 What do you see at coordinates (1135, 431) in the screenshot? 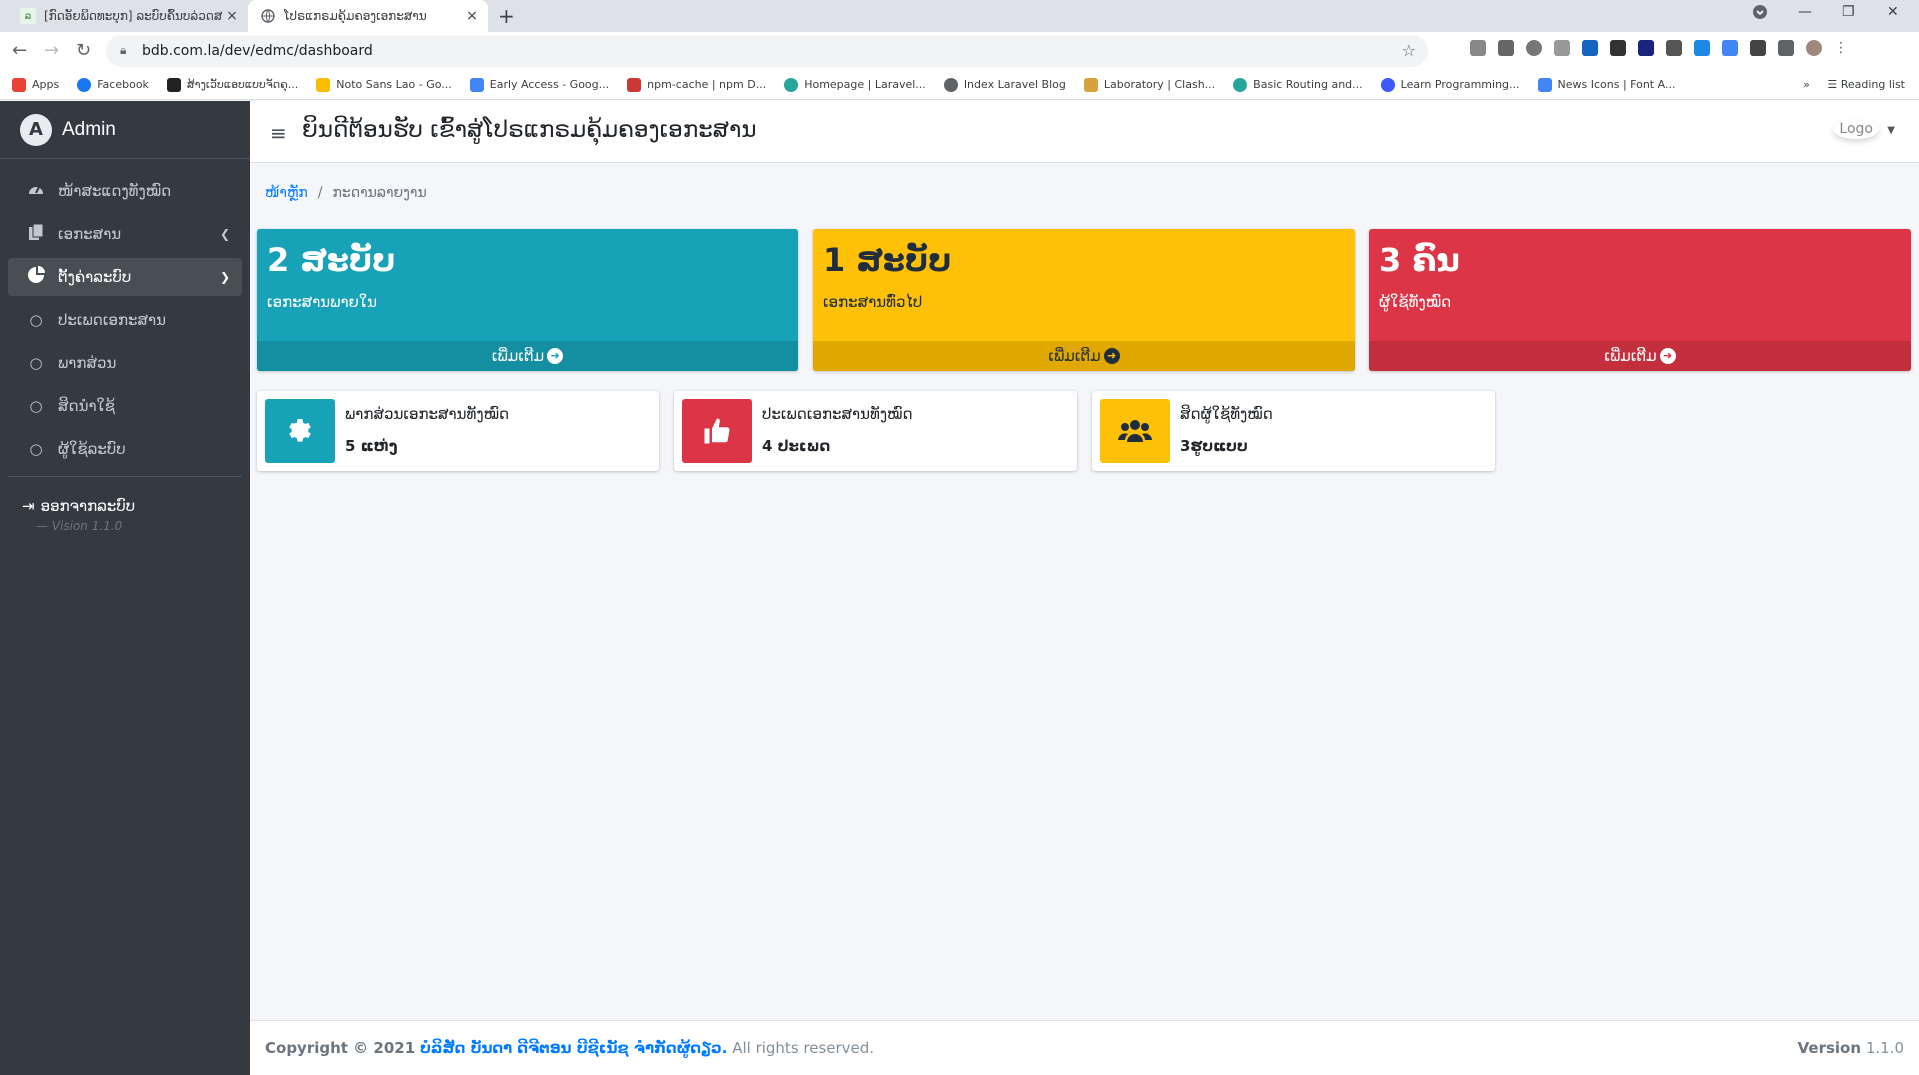
I see `users-icon` at bounding box center [1135, 431].